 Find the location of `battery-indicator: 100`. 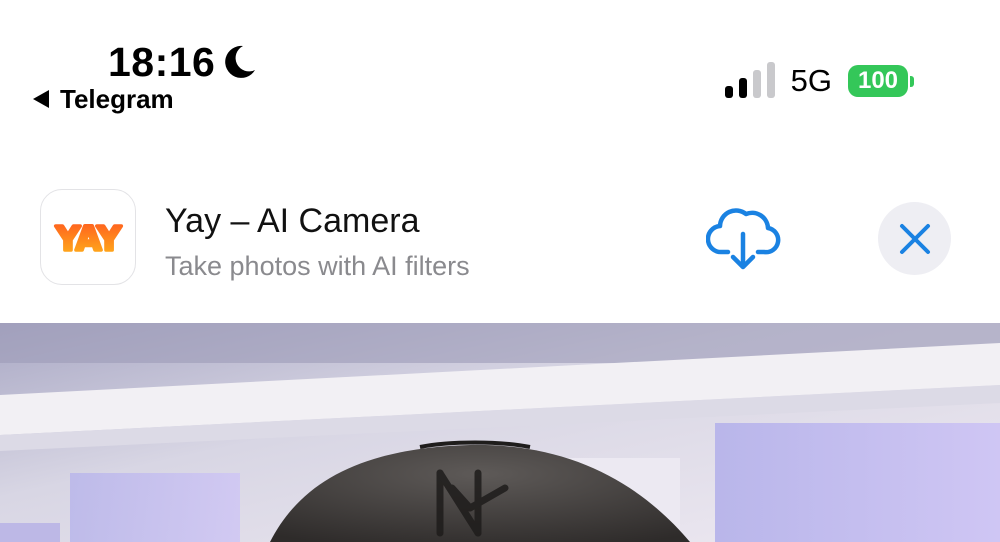

battery-indicator: 100 is located at coordinates (881, 81).